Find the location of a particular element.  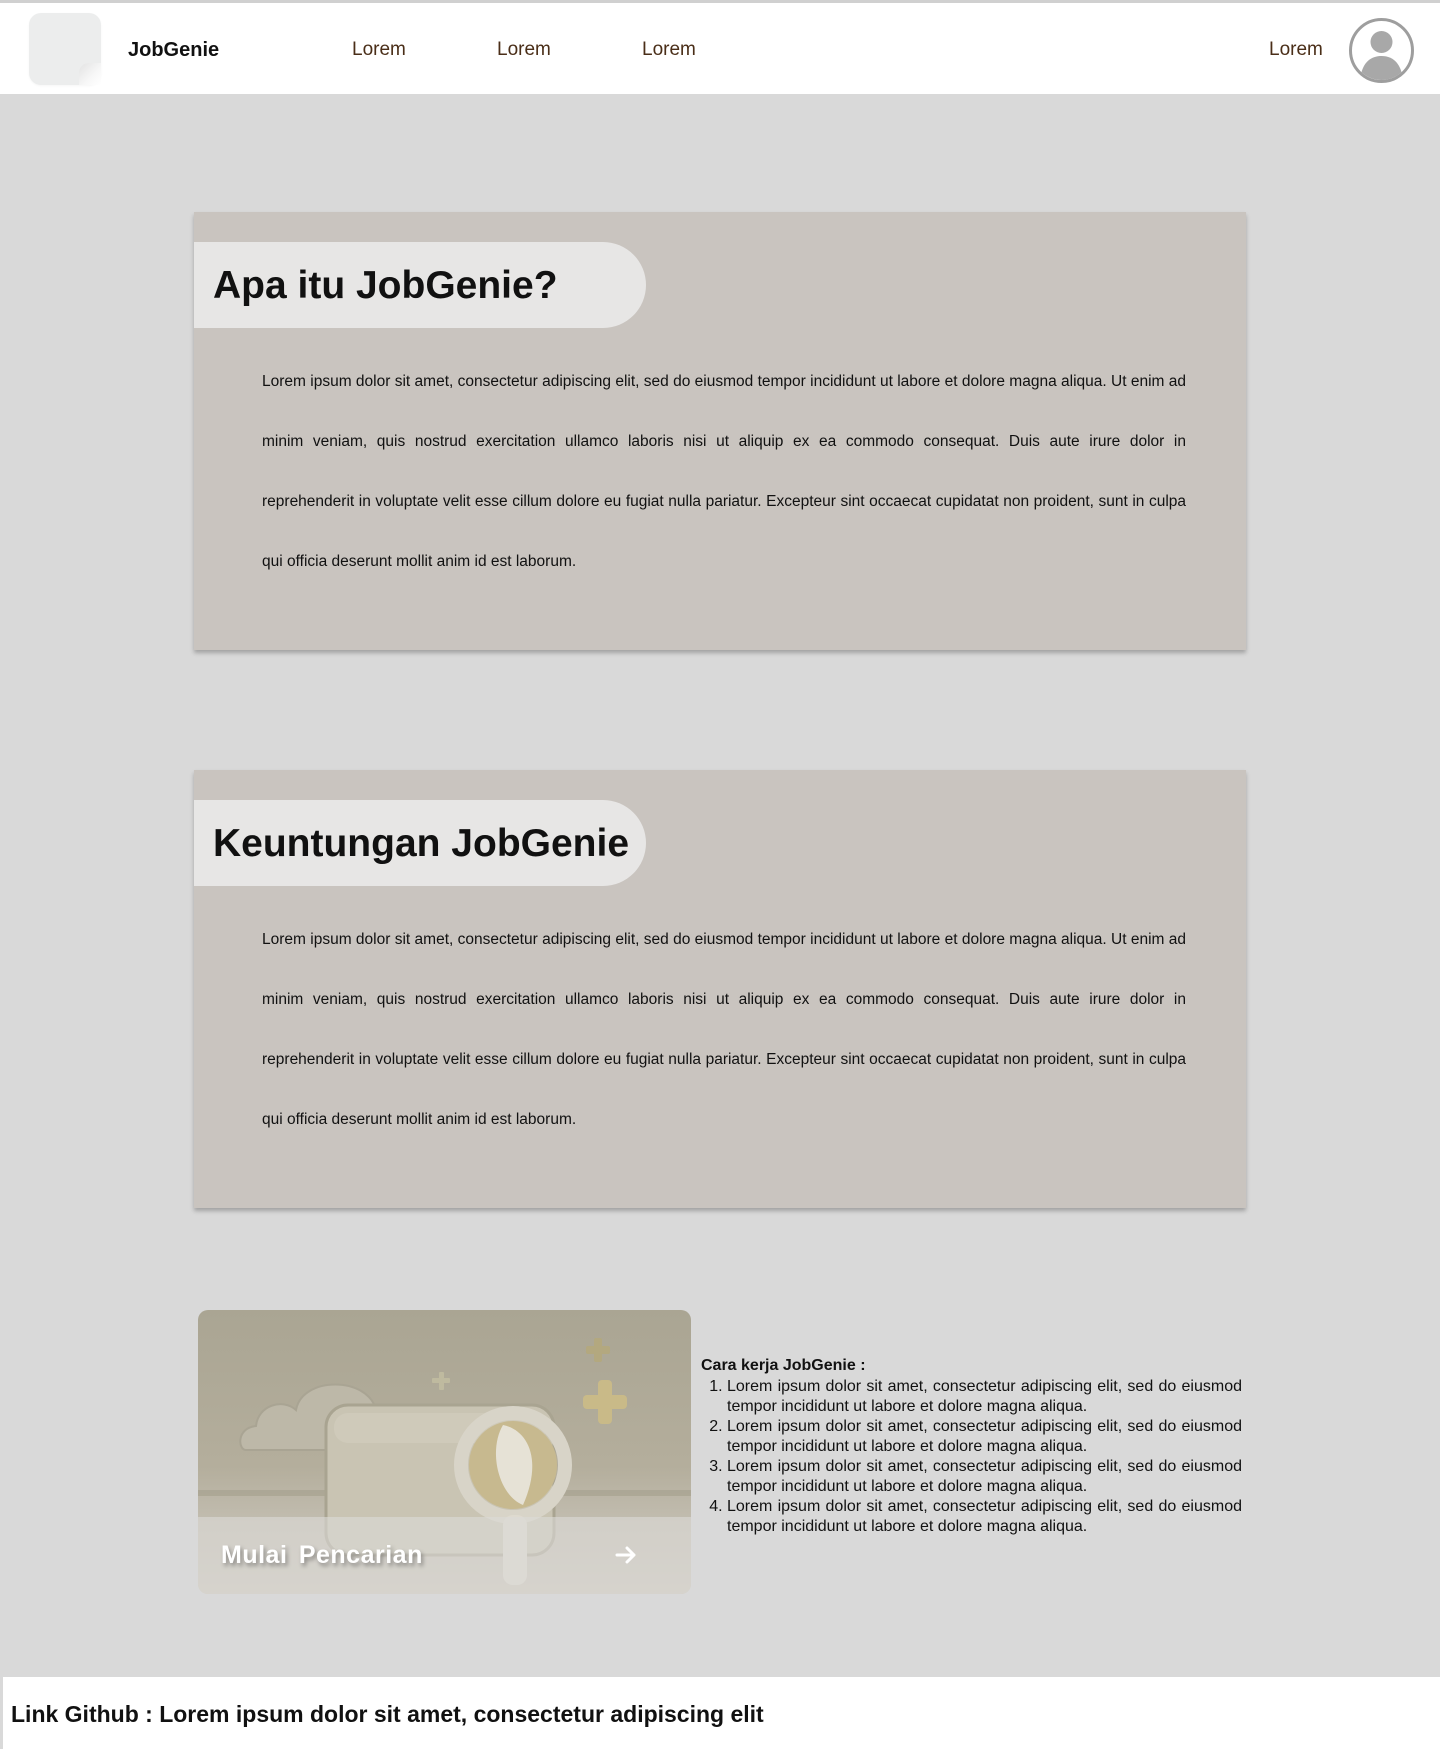

about-title-pill: Apa itu JobGenie? is located at coordinates (420, 285).